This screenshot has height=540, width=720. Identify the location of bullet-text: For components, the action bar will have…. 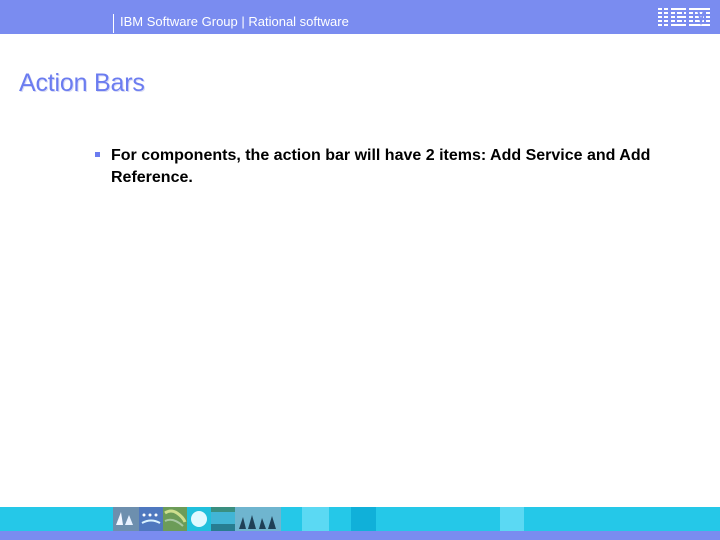
(381, 166).